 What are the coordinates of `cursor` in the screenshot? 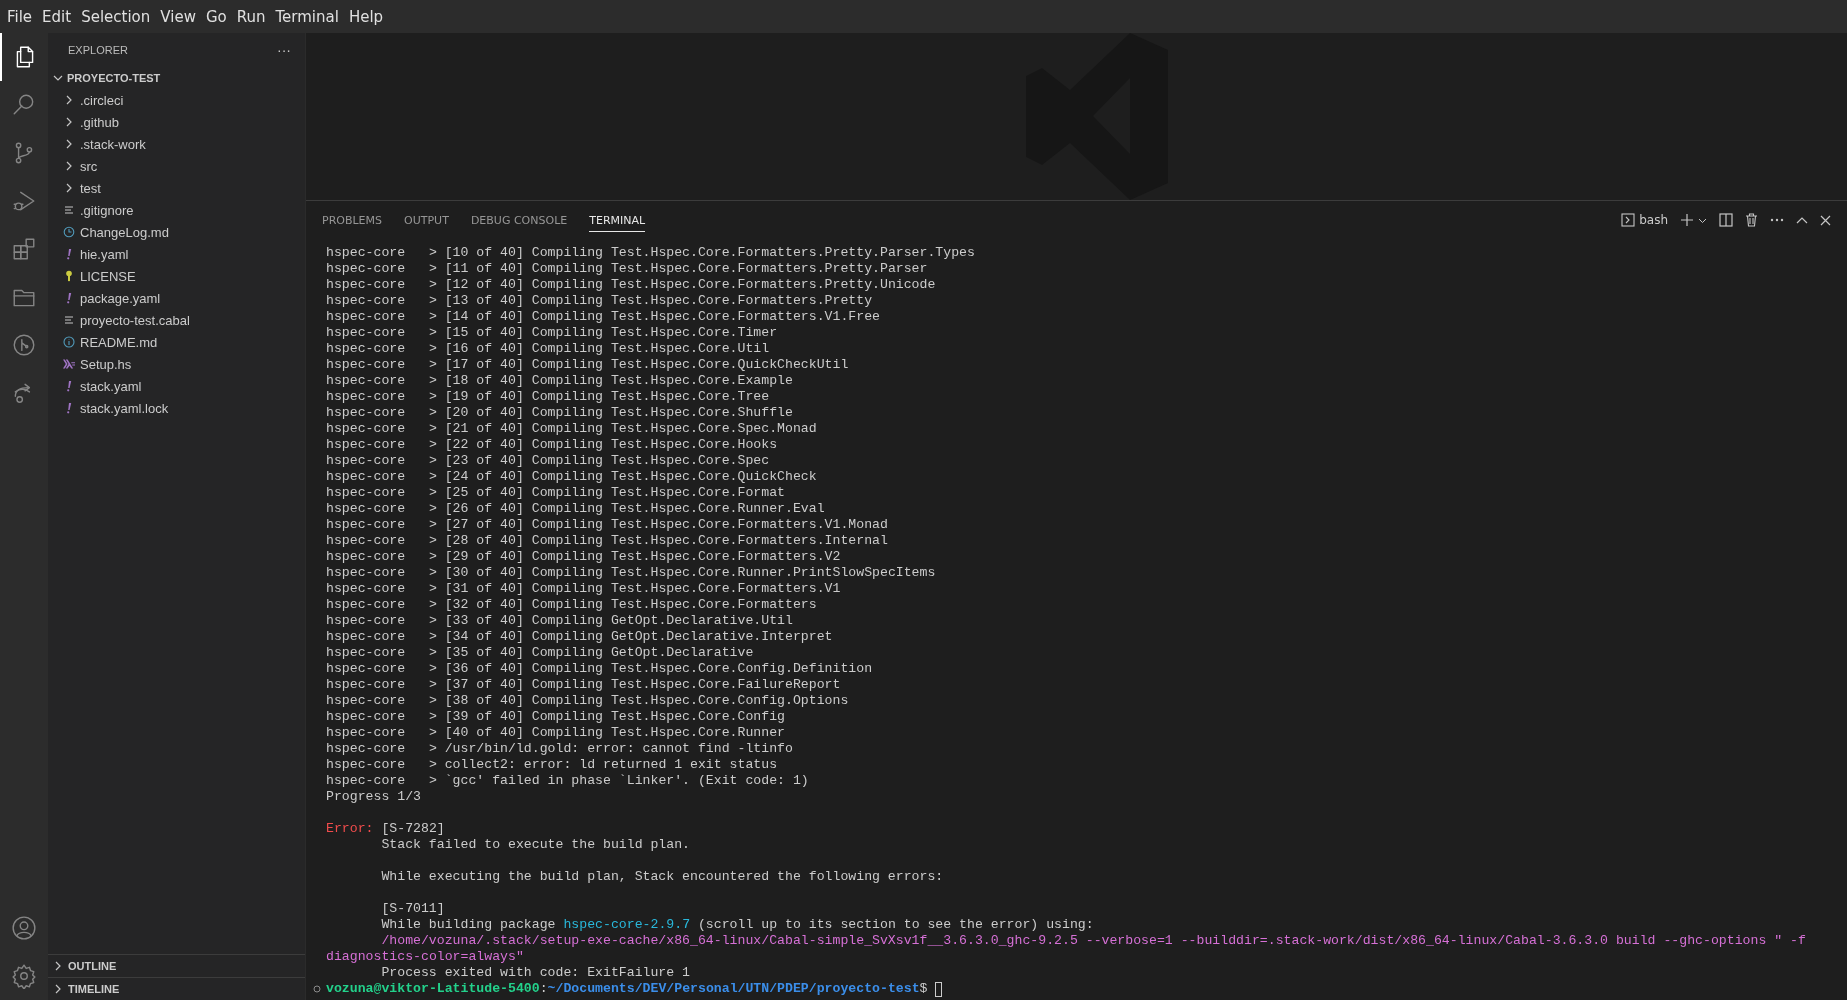 It's located at (939, 989).